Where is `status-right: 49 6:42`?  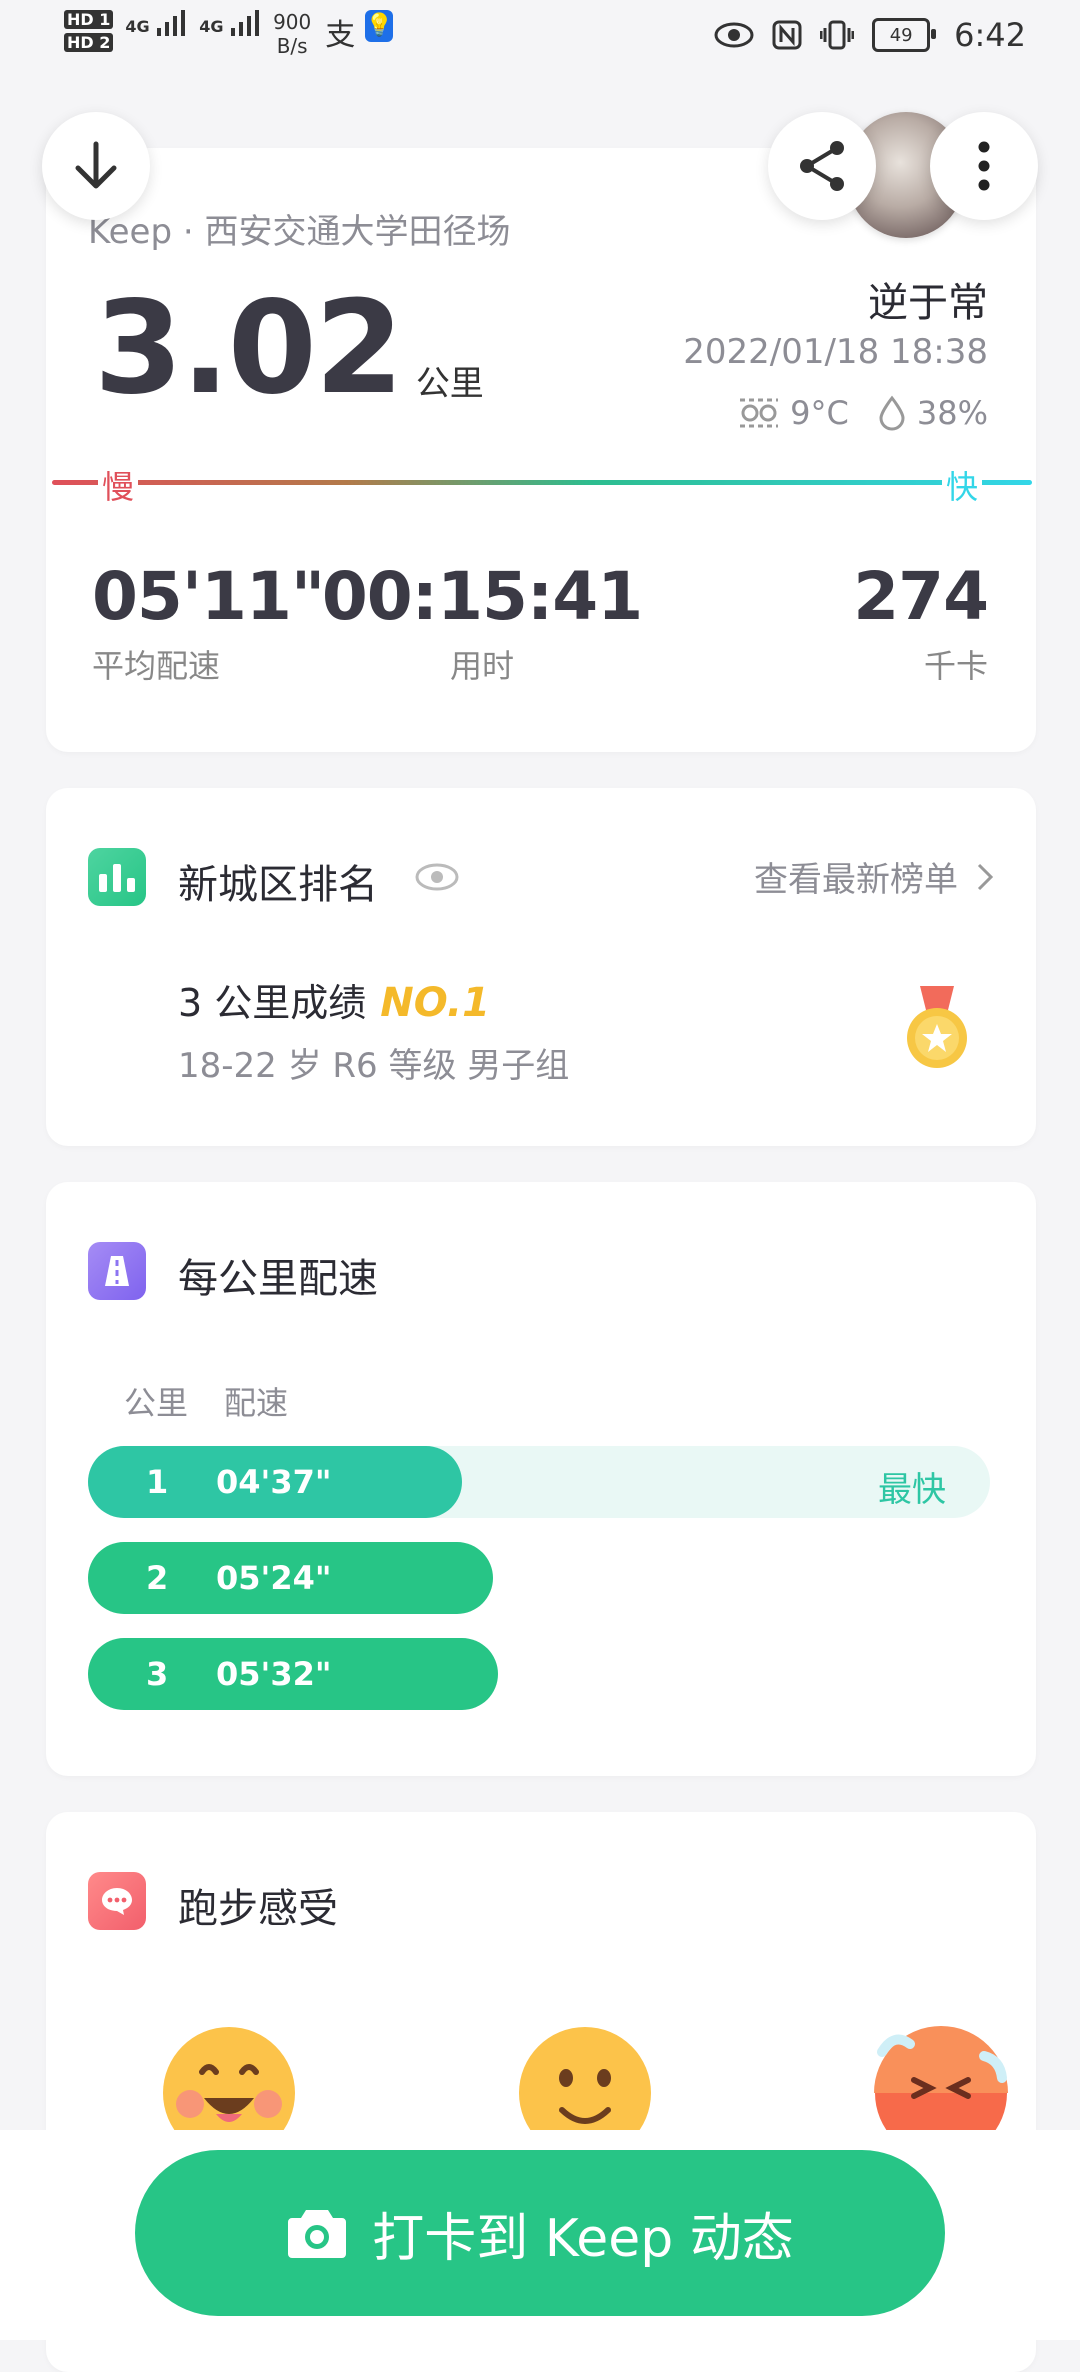 status-right: 49 6:42 is located at coordinates (870, 35).